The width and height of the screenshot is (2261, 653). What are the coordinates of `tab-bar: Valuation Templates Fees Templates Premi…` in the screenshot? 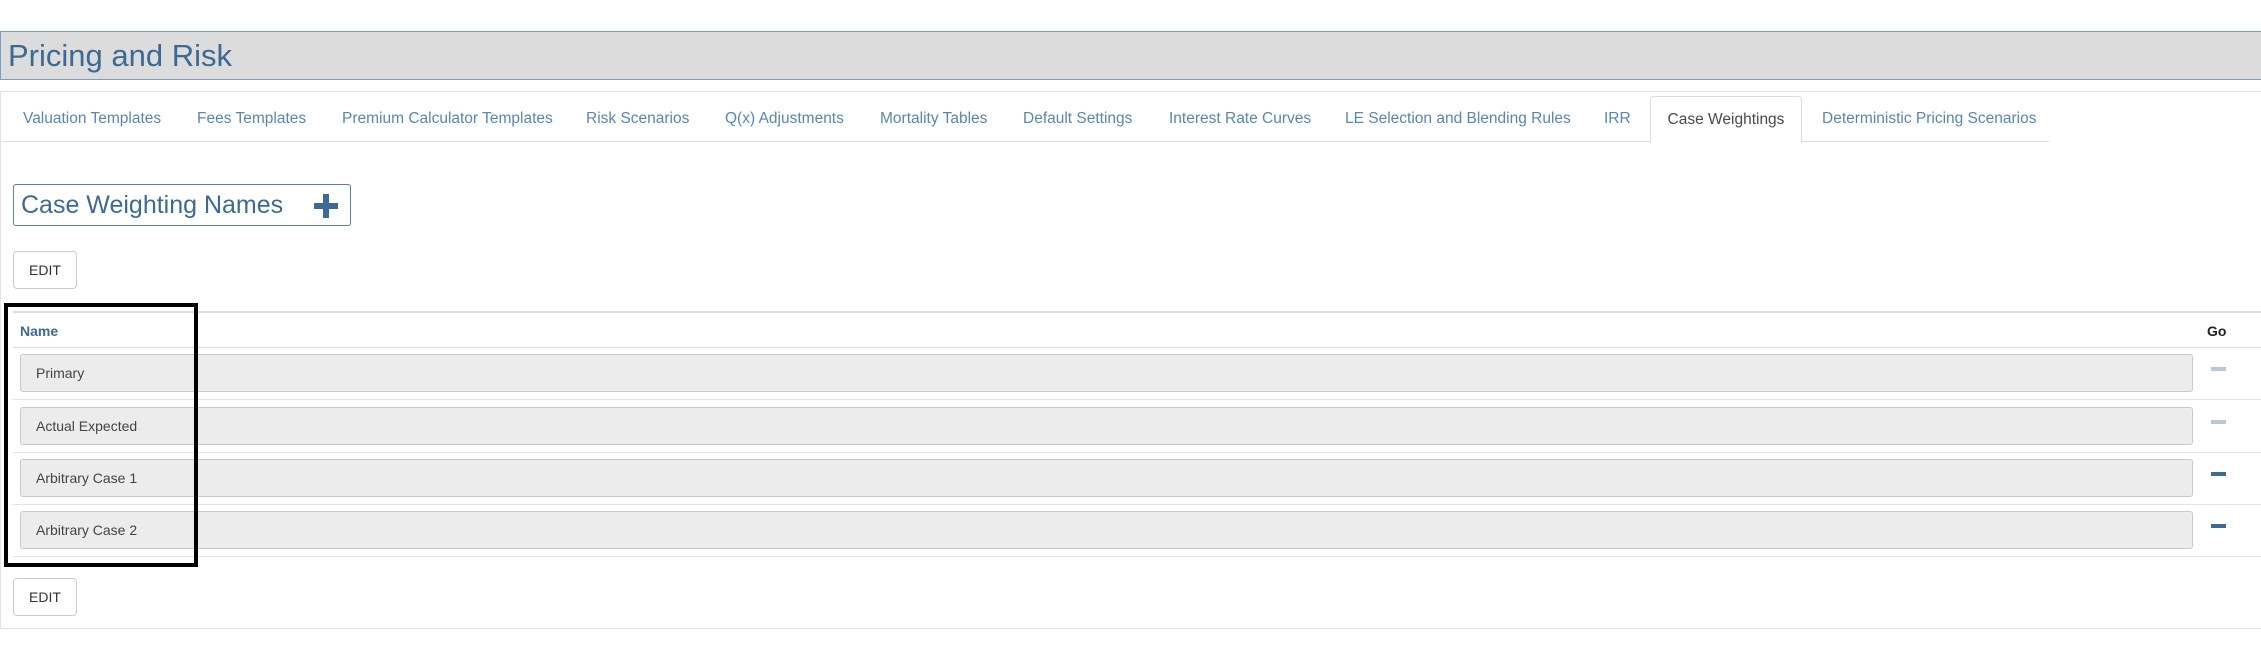 It's located at (1026, 119).